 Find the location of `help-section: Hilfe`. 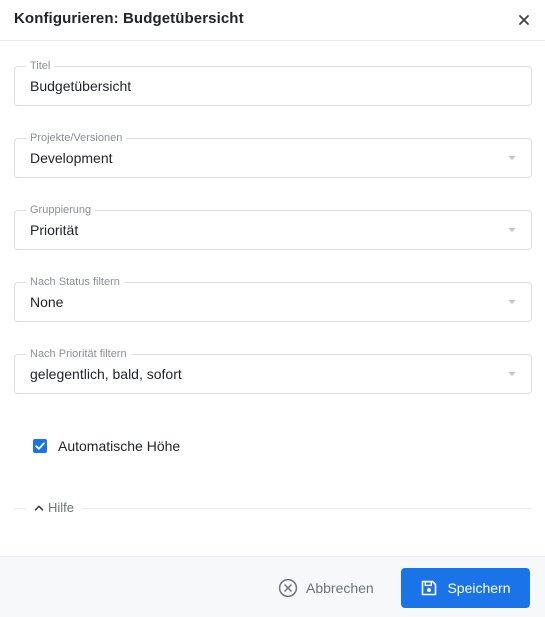

help-section: Hilfe is located at coordinates (273, 508).